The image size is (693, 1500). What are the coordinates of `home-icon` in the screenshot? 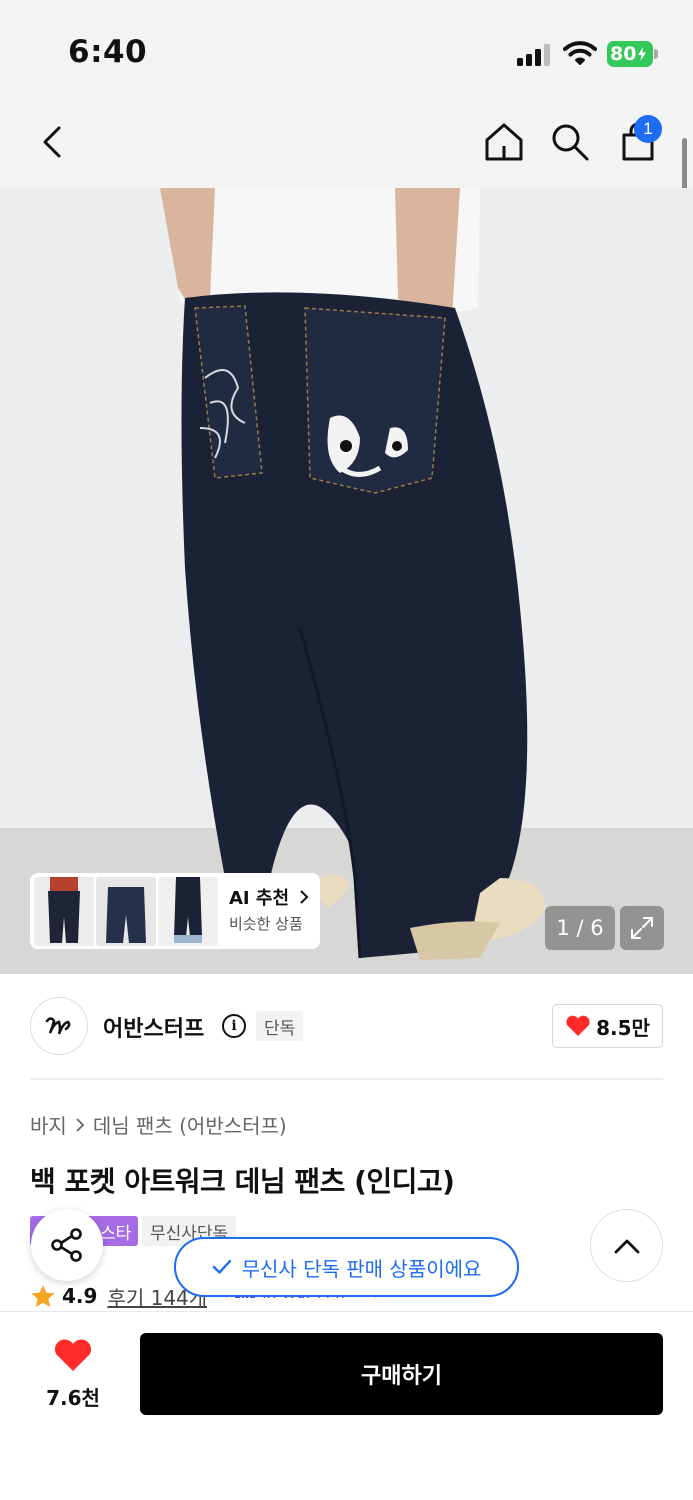 It's located at (504, 142).